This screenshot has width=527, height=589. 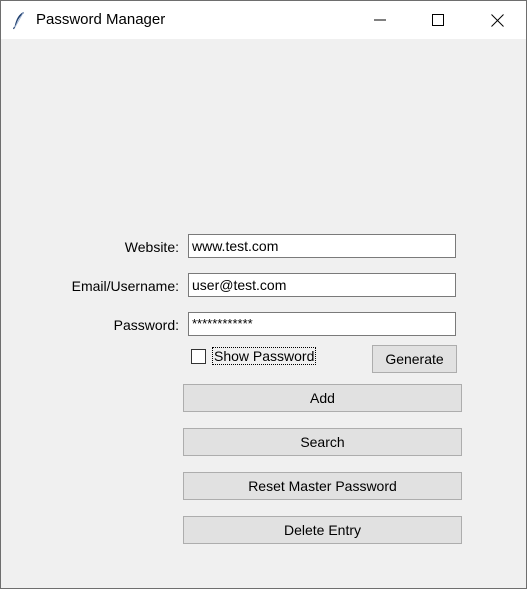 I want to click on website-label: Website:, so click(x=151, y=247).